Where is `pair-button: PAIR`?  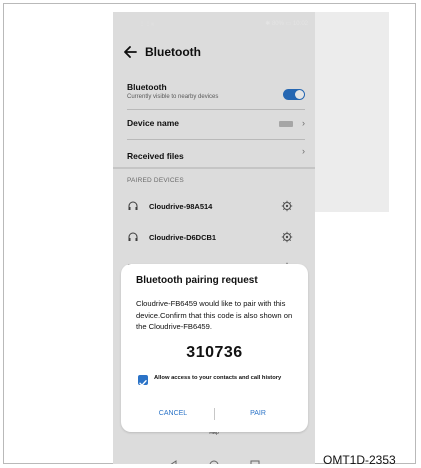 pair-button: PAIR is located at coordinates (258, 413).